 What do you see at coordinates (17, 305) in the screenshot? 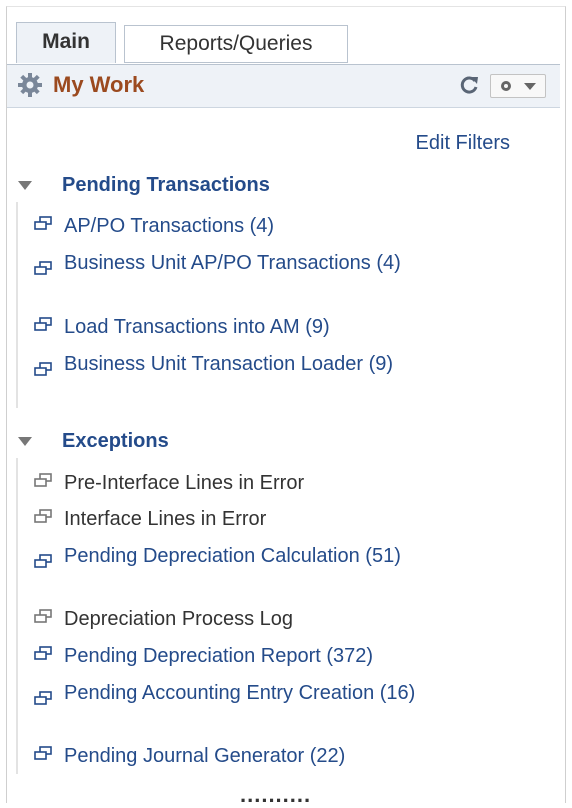
I see `section-body-pending-transactions` at bounding box center [17, 305].